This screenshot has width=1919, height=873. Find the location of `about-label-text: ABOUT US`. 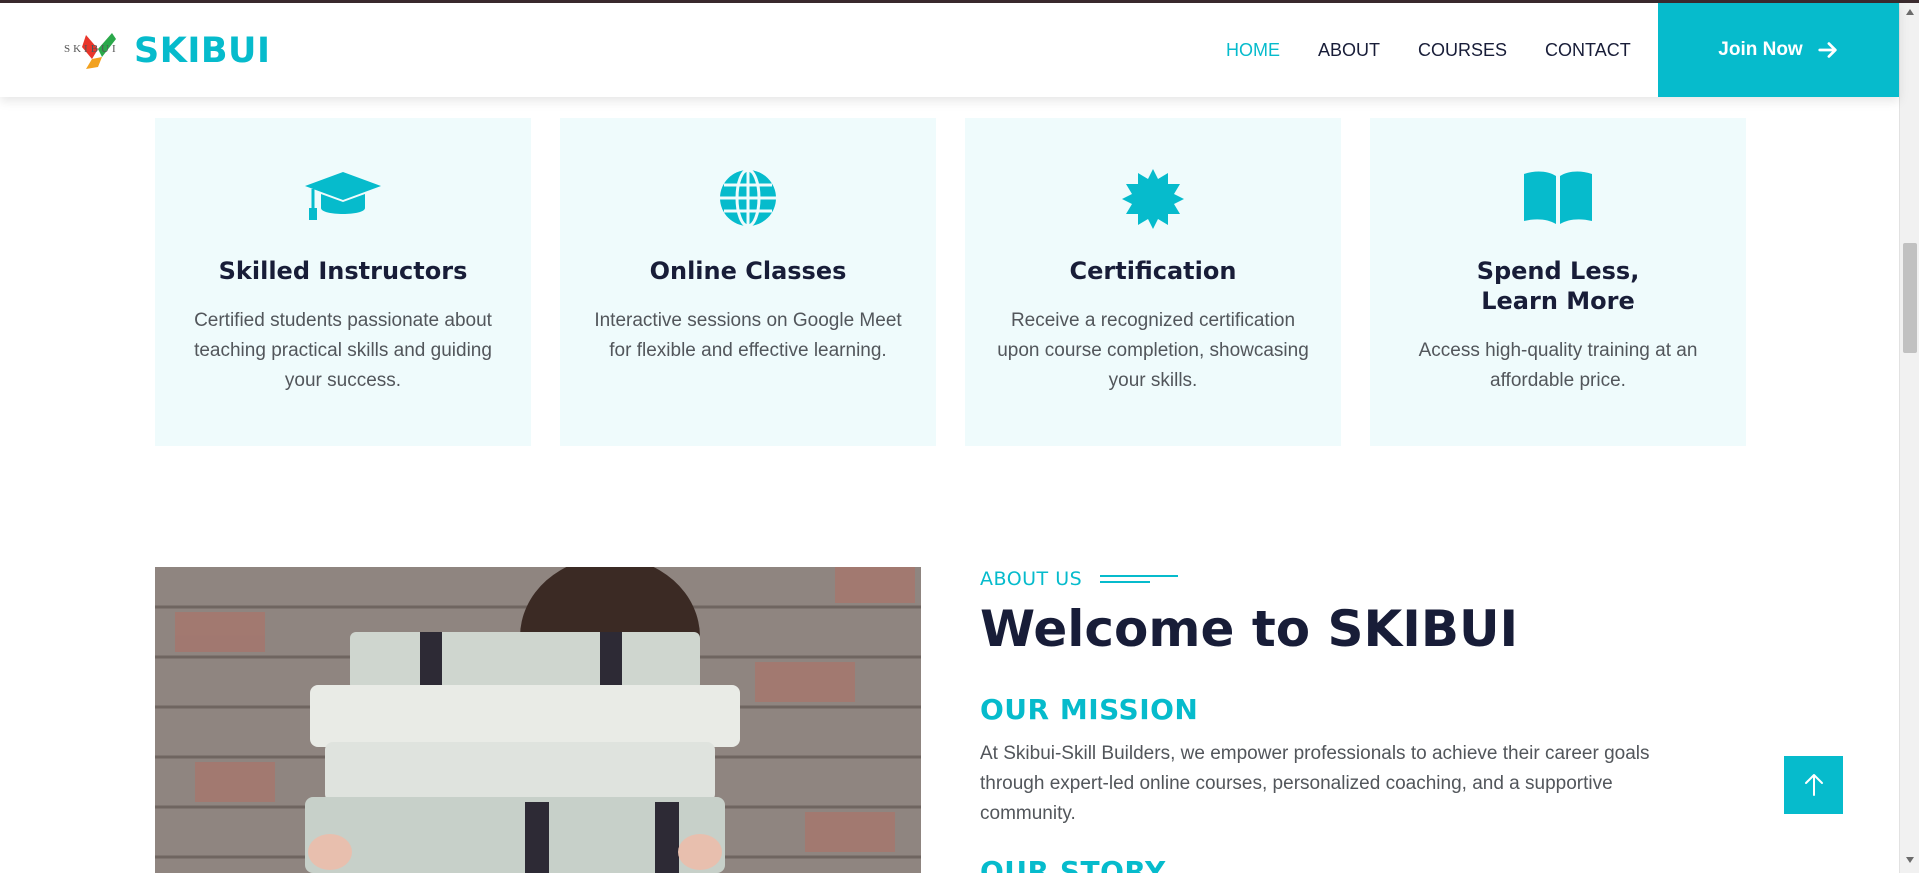

about-label-text: ABOUT US is located at coordinates (1031, 579).